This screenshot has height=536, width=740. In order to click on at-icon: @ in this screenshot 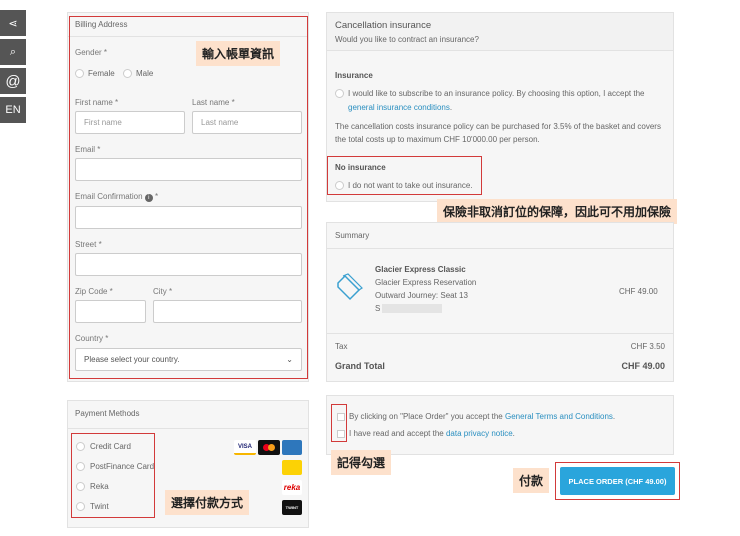, I will do `click(13, 81)`.